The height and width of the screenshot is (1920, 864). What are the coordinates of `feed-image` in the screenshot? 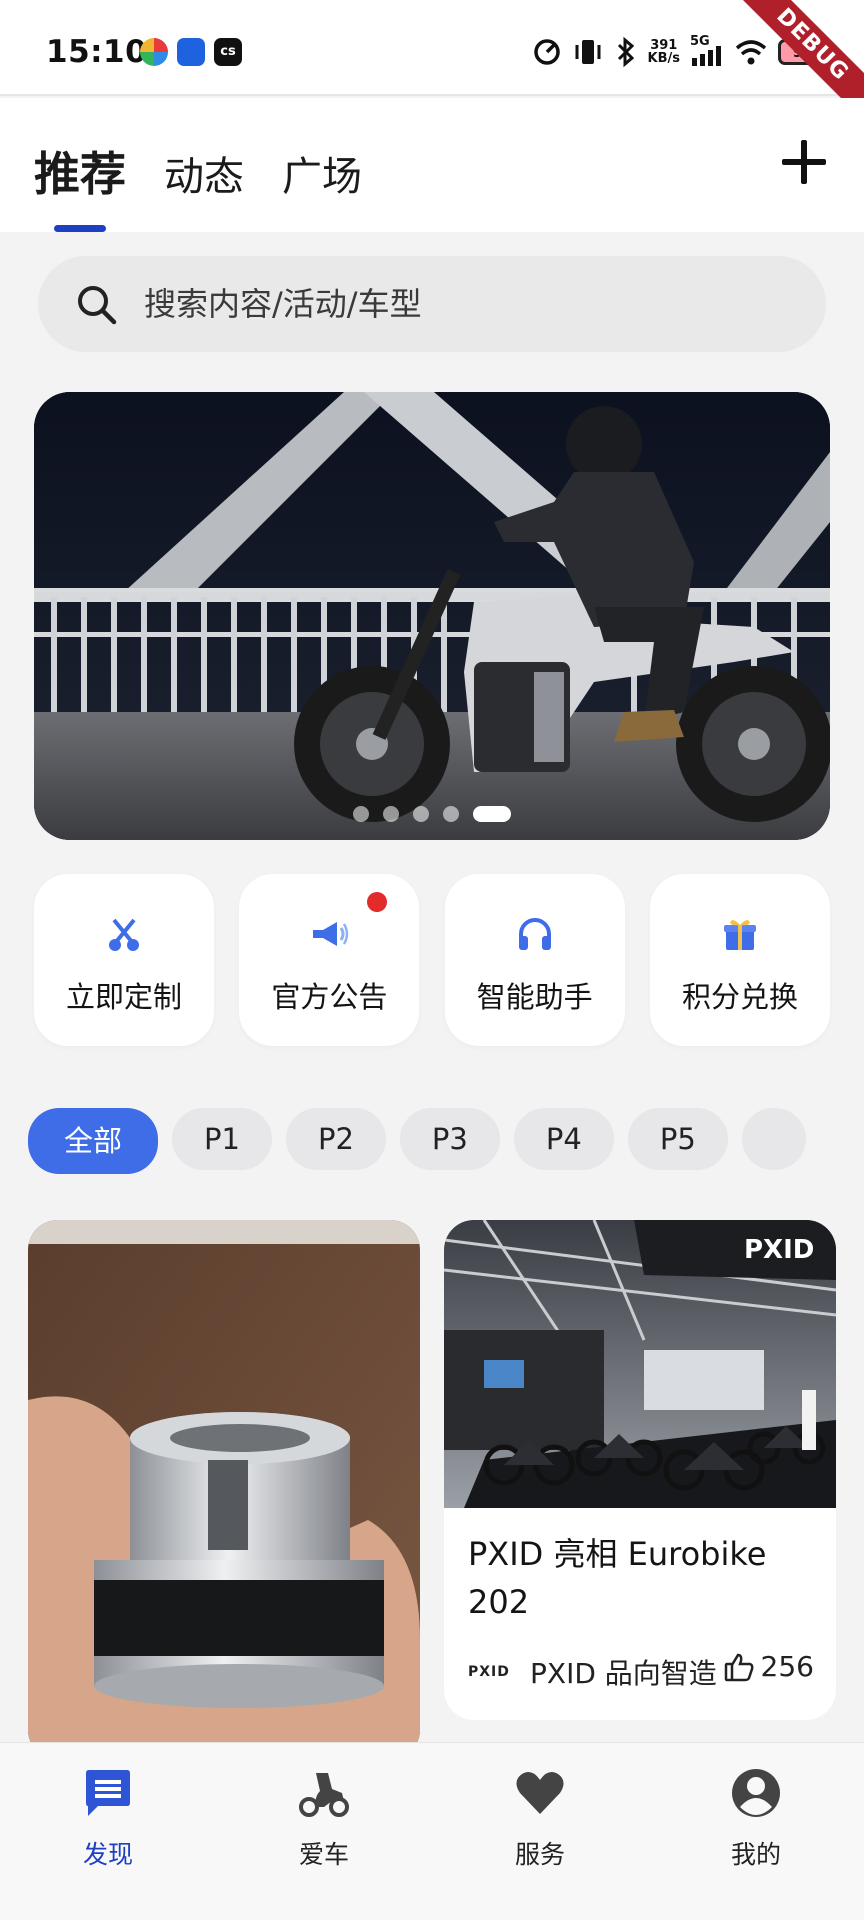 It's located at (224, 1490).